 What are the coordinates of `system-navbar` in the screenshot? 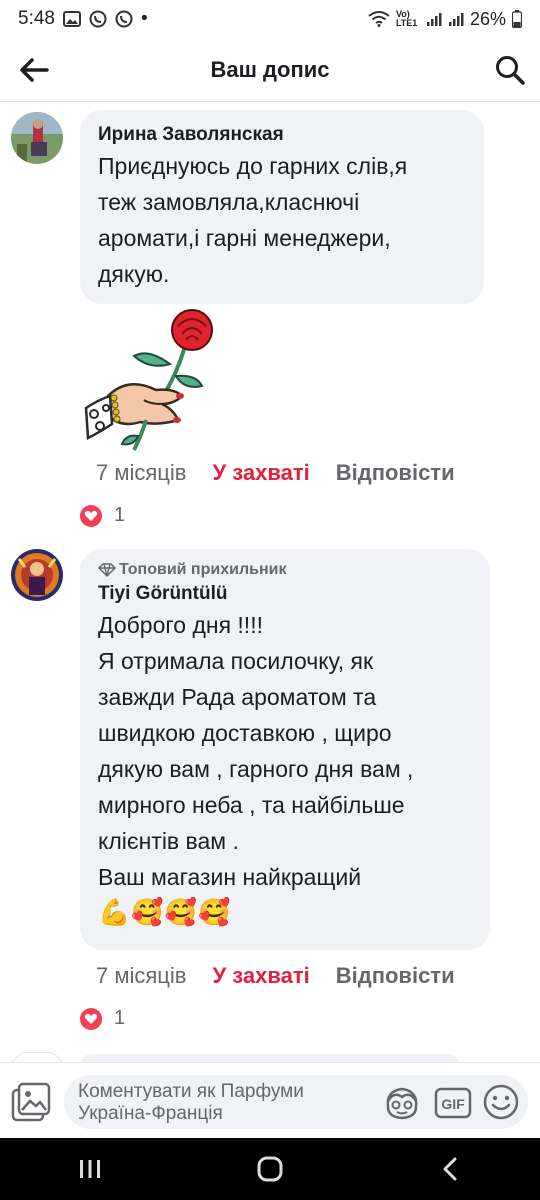 It's located at (270, 1169).